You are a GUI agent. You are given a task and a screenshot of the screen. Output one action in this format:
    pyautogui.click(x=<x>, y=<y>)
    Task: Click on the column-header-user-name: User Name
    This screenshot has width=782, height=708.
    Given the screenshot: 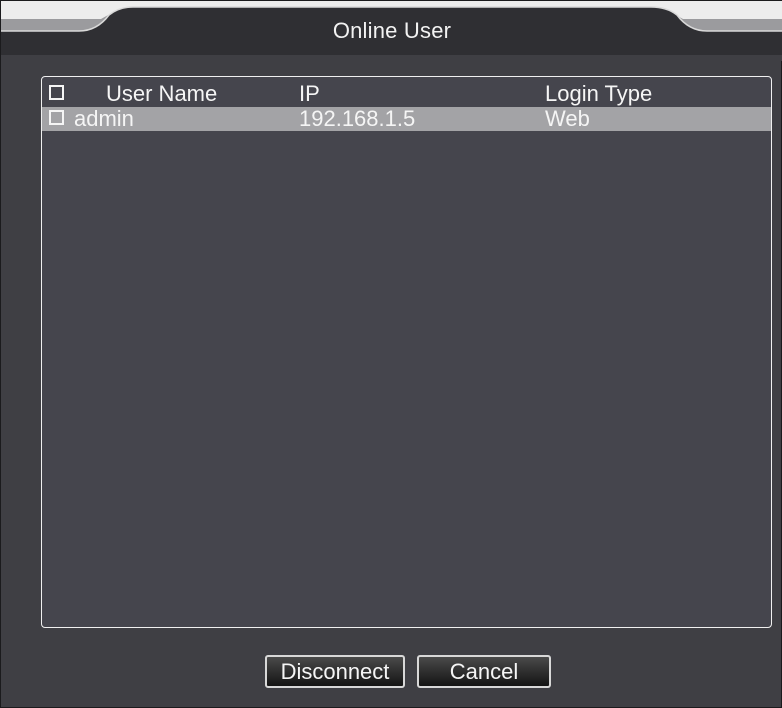 What is the action you would take?
    pyautogui.click(x=161, y=94)
    